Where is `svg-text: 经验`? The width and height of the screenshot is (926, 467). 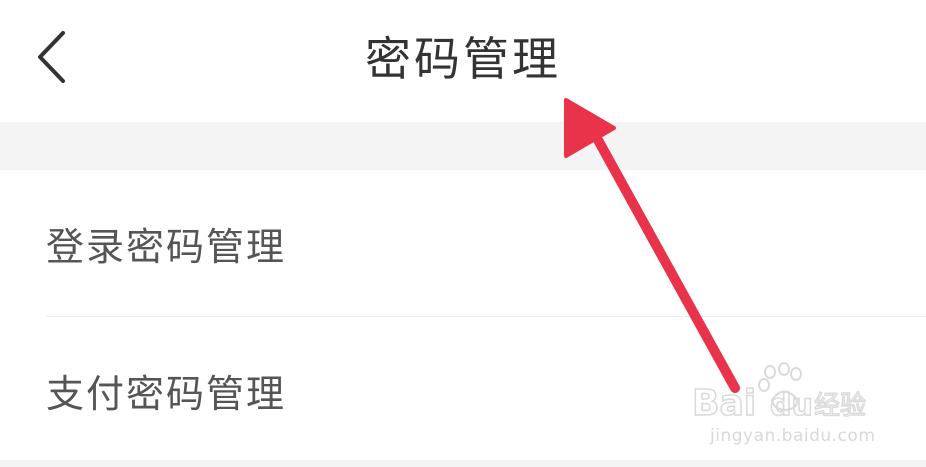
svg-text: 经验 is located at coordinates (840, 406).